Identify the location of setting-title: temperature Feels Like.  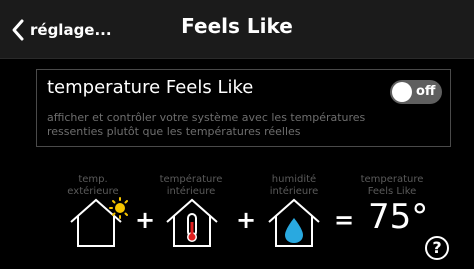
(150, 87).